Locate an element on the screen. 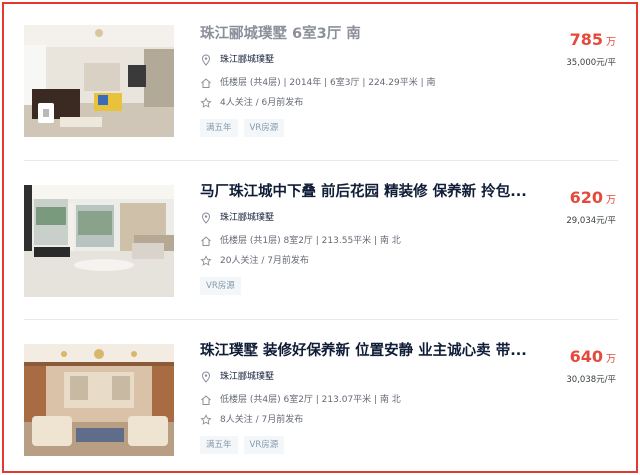 The width and height of the screenshot is (640, 475). total-price: 785 万 is located at coordinates (593, 39).